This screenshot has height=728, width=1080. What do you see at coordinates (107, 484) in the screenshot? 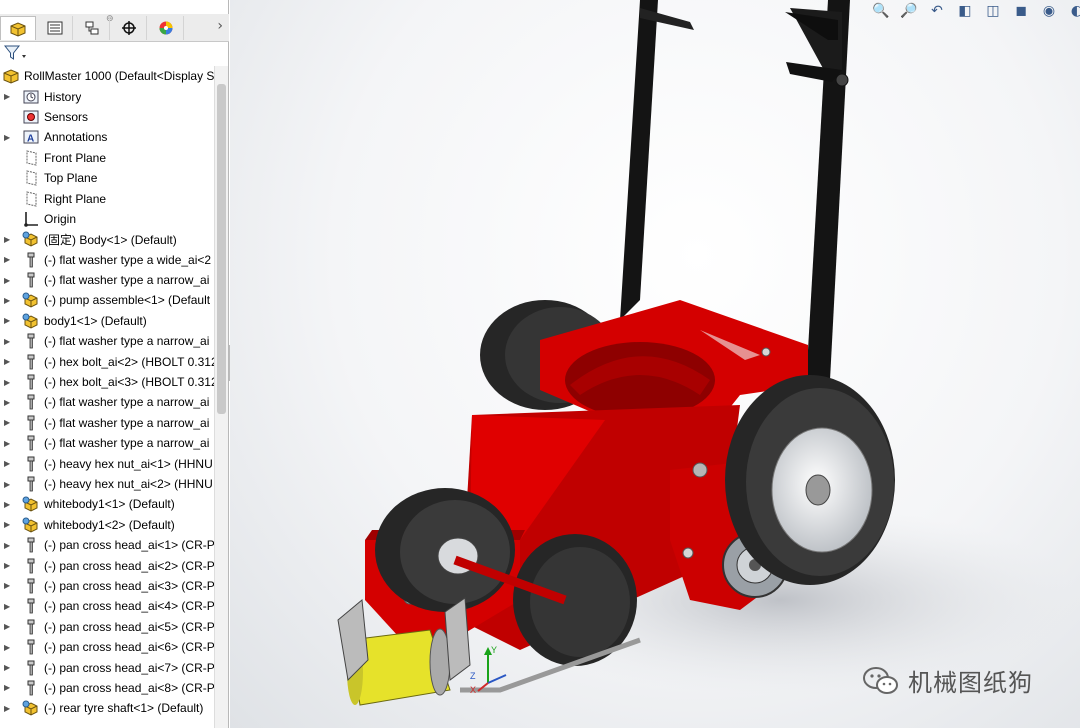
I see `tree-item: ▶ (-) heavy hex nut_ai<2> (HHNU` at bounding box center [107, 484].